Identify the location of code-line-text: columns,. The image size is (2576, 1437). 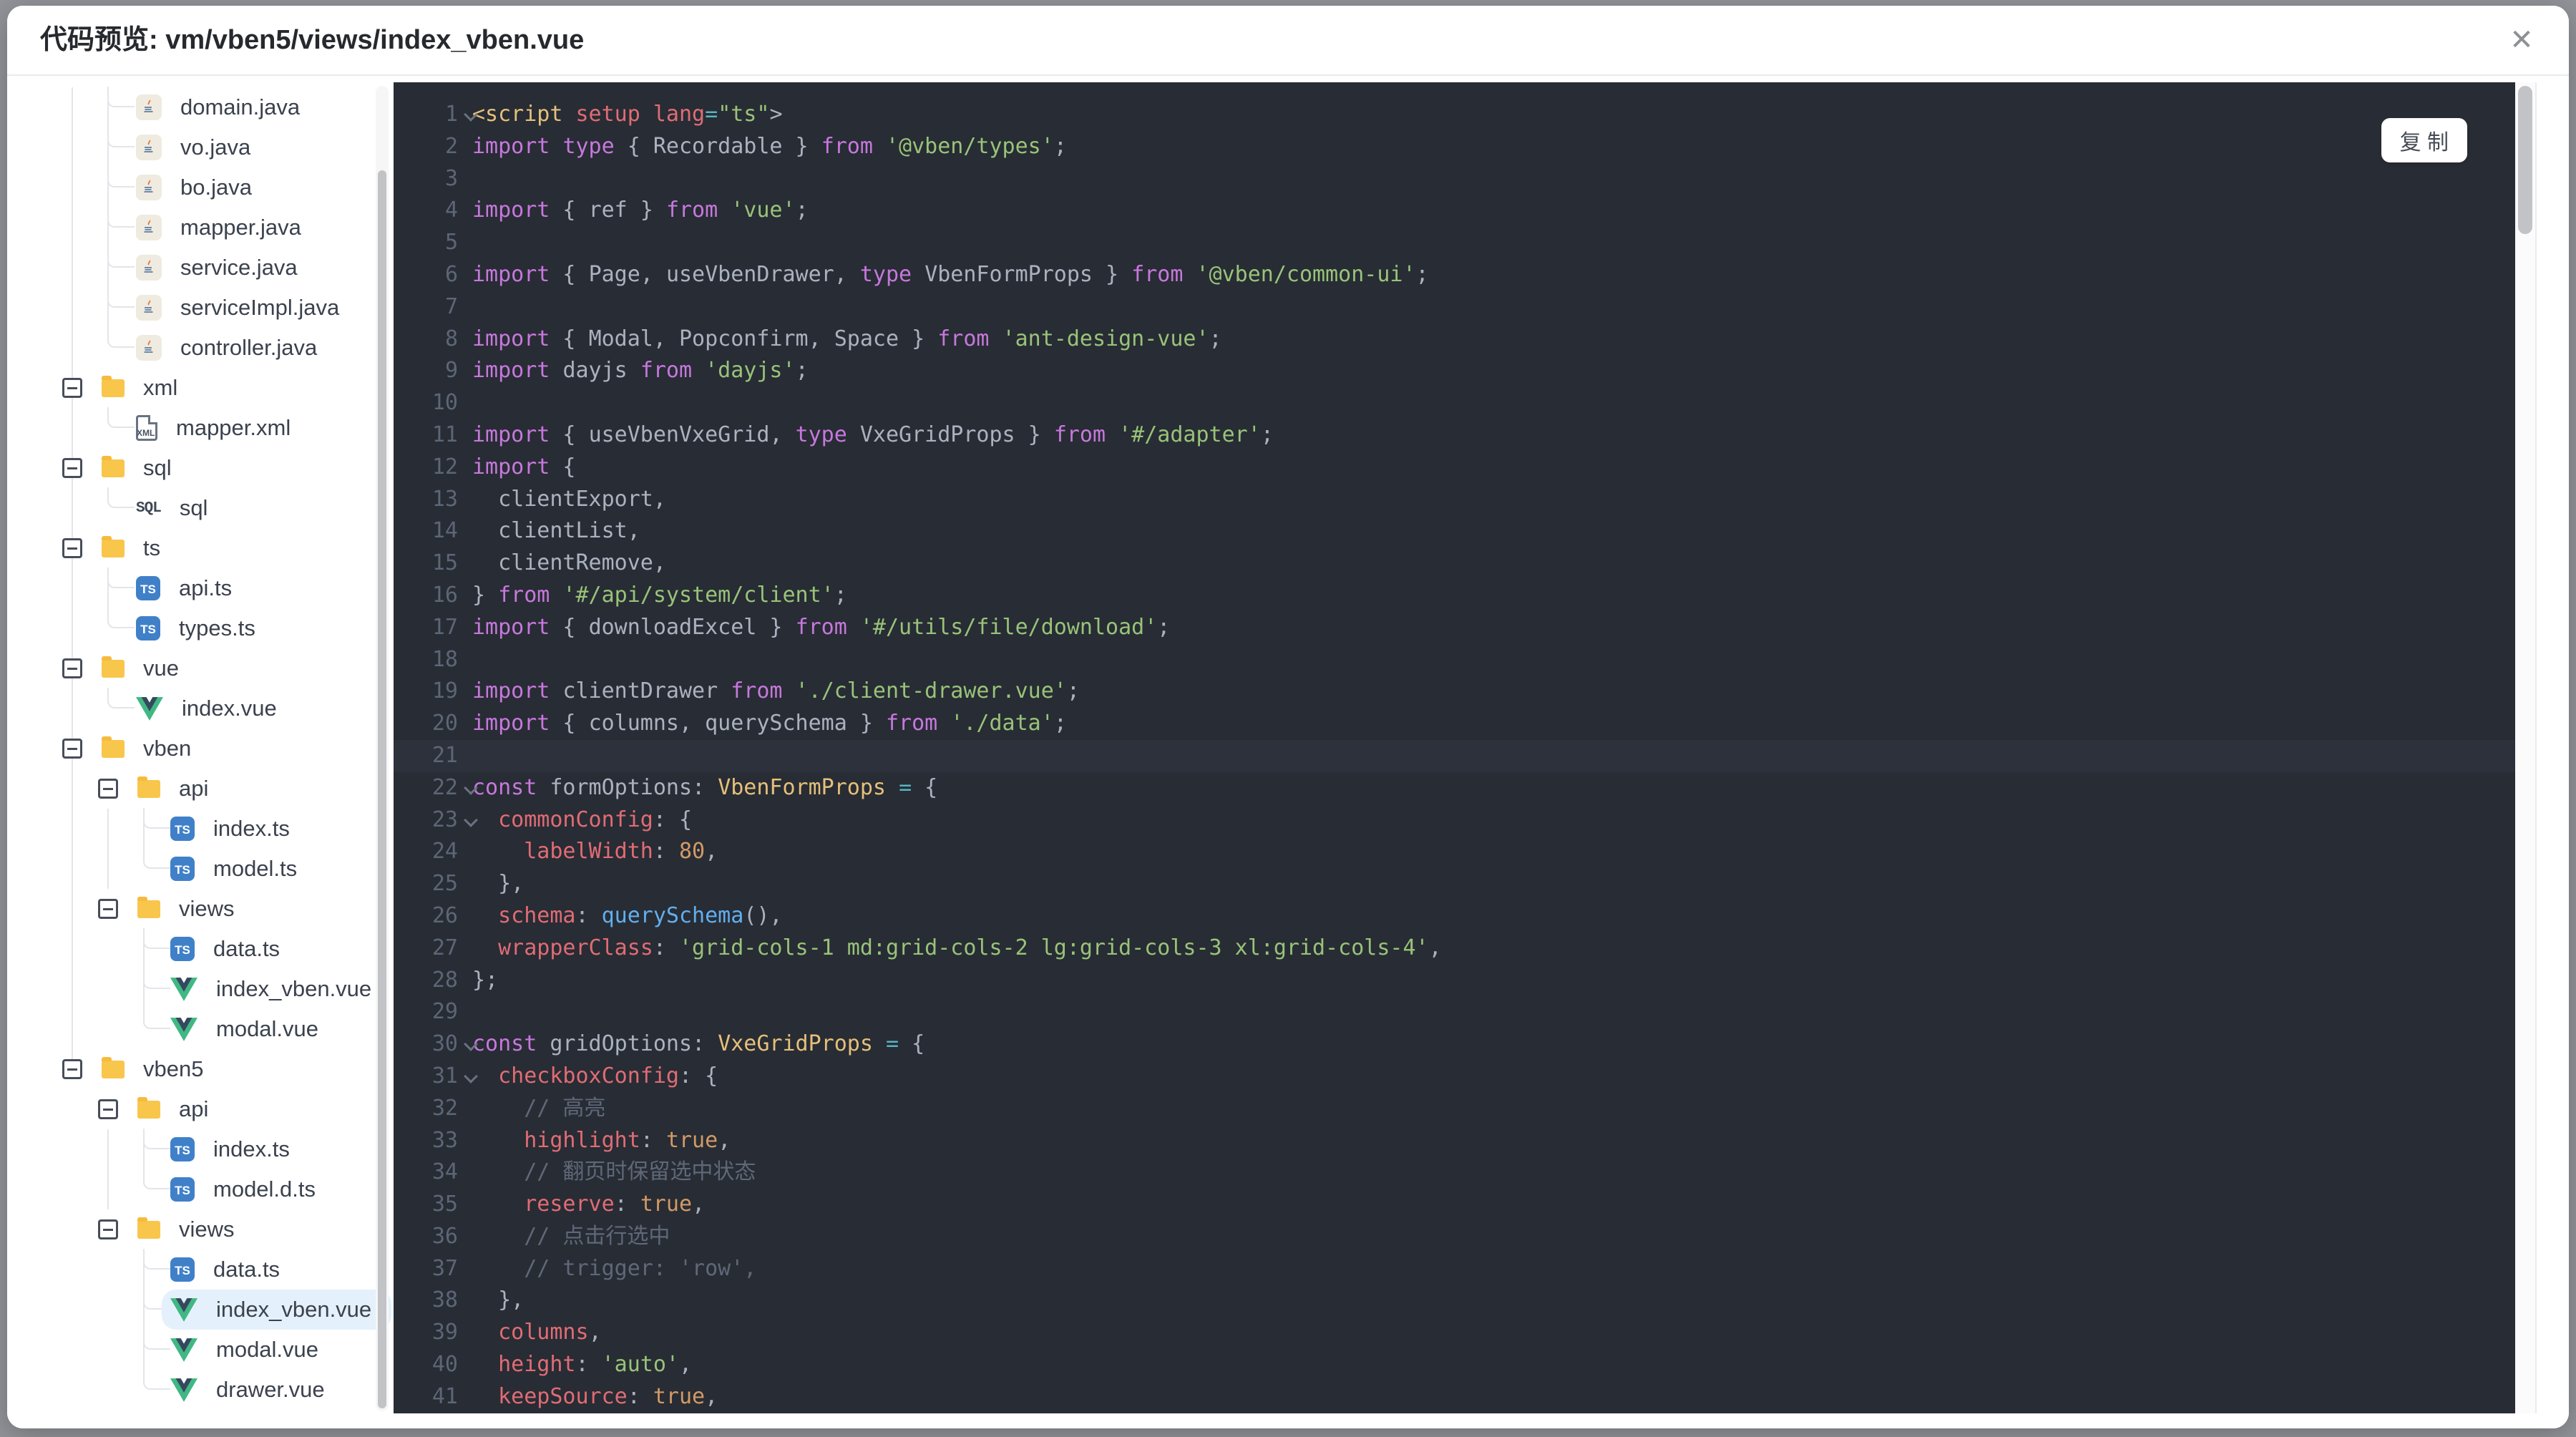
(550, 1332).